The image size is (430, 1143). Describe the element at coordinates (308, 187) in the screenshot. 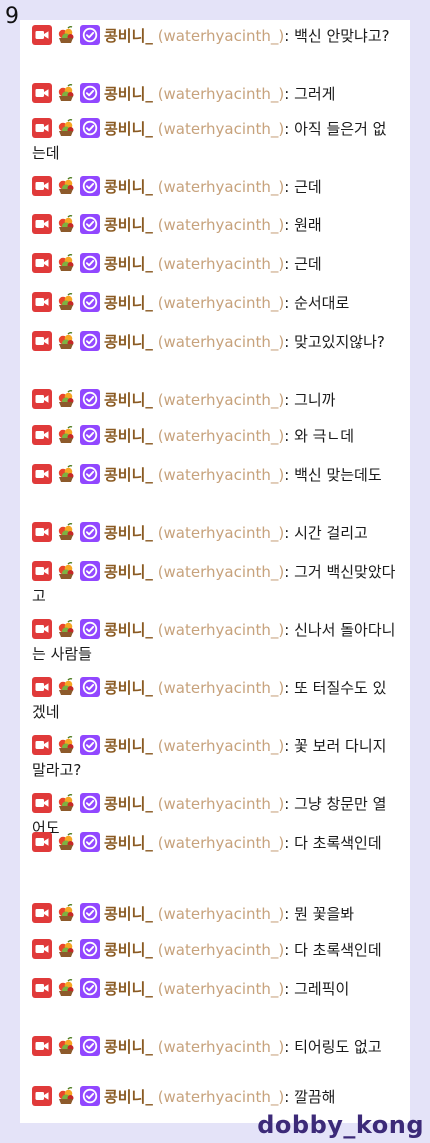

I see `chat-message-text: 근데` at that location.